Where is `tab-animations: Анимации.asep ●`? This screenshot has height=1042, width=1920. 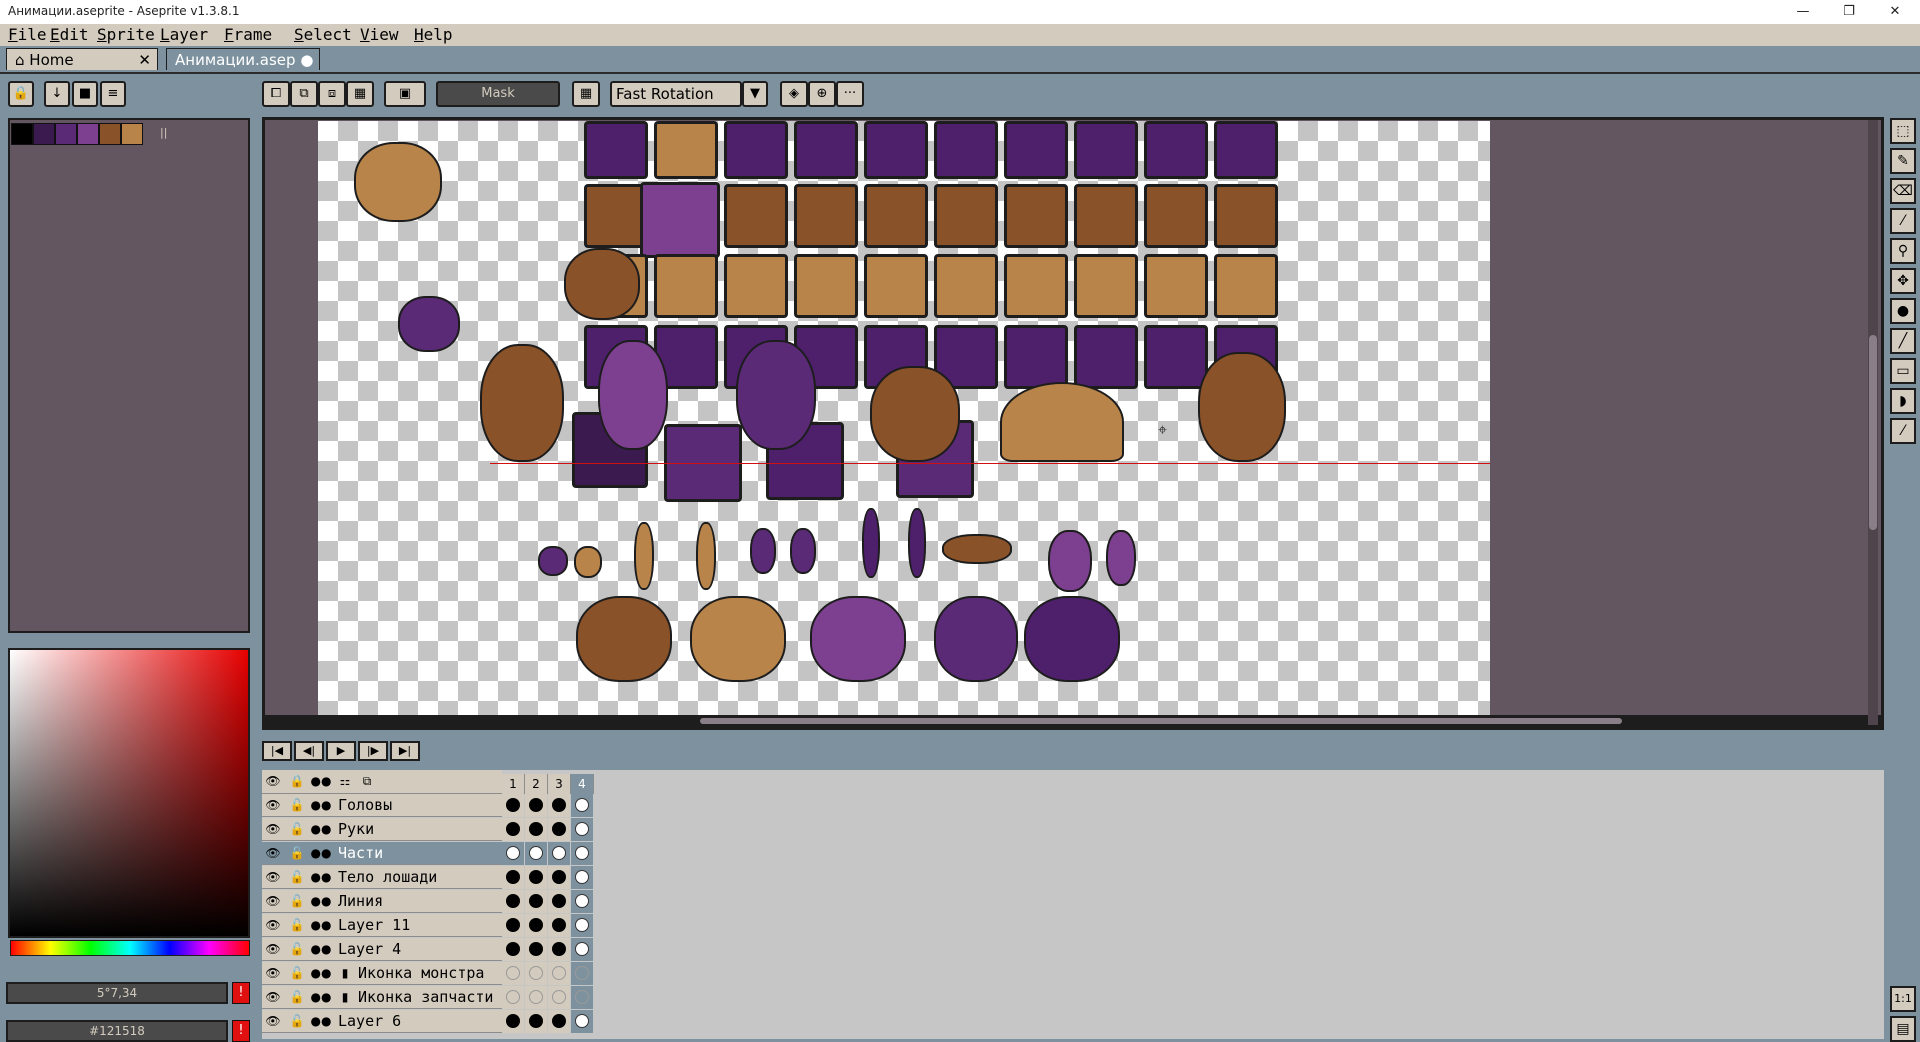
tab-animations: Анимации.asep ● is located at coordinates (243, 59).